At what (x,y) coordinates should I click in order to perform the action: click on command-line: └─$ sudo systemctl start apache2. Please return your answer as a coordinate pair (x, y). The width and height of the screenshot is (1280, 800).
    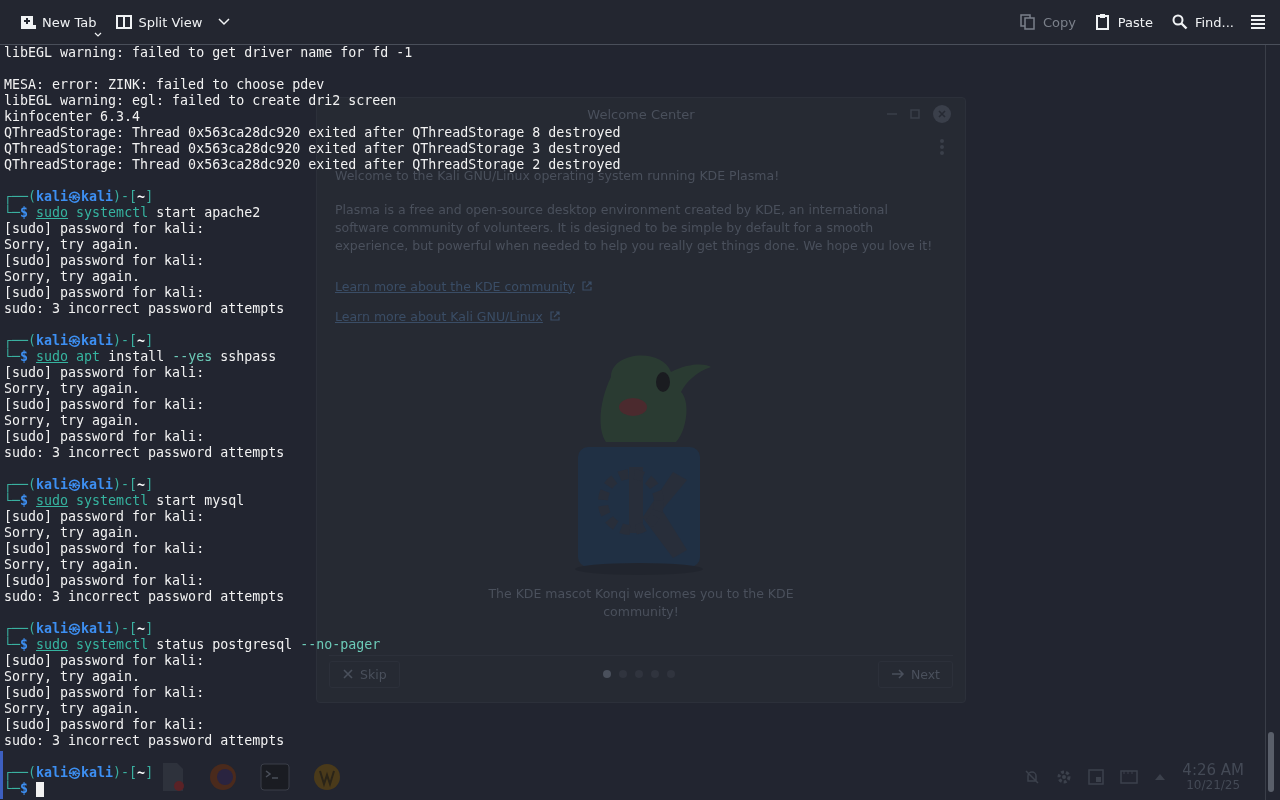
    Looking at the image, I should click on (132, 213).